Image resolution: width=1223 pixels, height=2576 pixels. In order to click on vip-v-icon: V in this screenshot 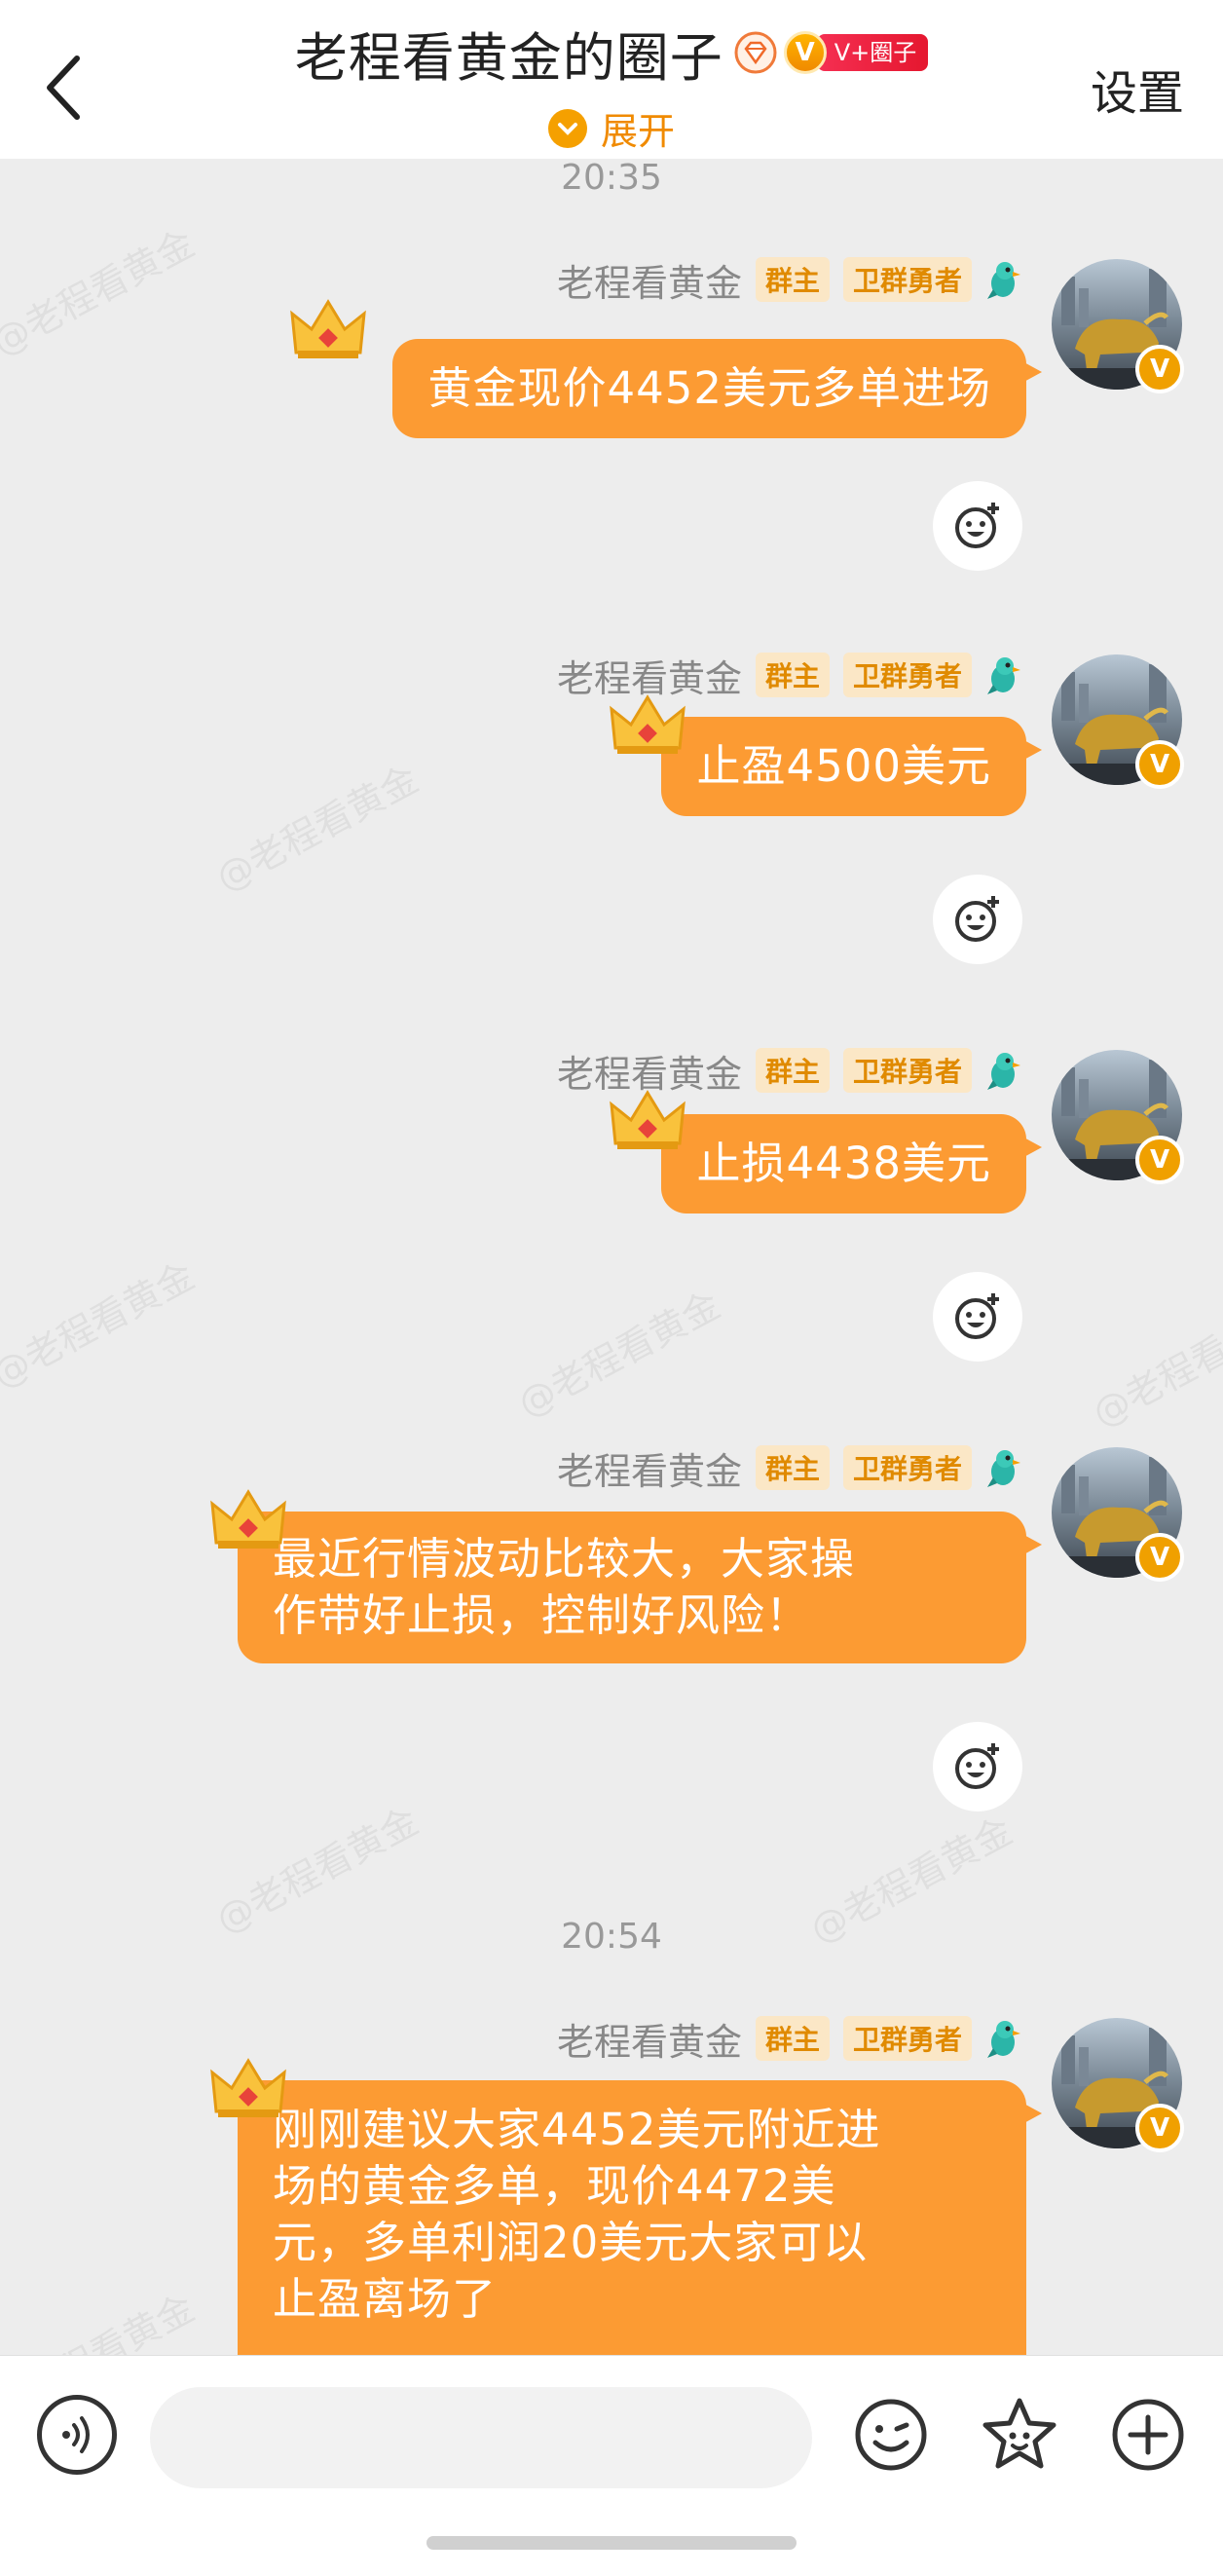, I will do `click(805, 52)`.